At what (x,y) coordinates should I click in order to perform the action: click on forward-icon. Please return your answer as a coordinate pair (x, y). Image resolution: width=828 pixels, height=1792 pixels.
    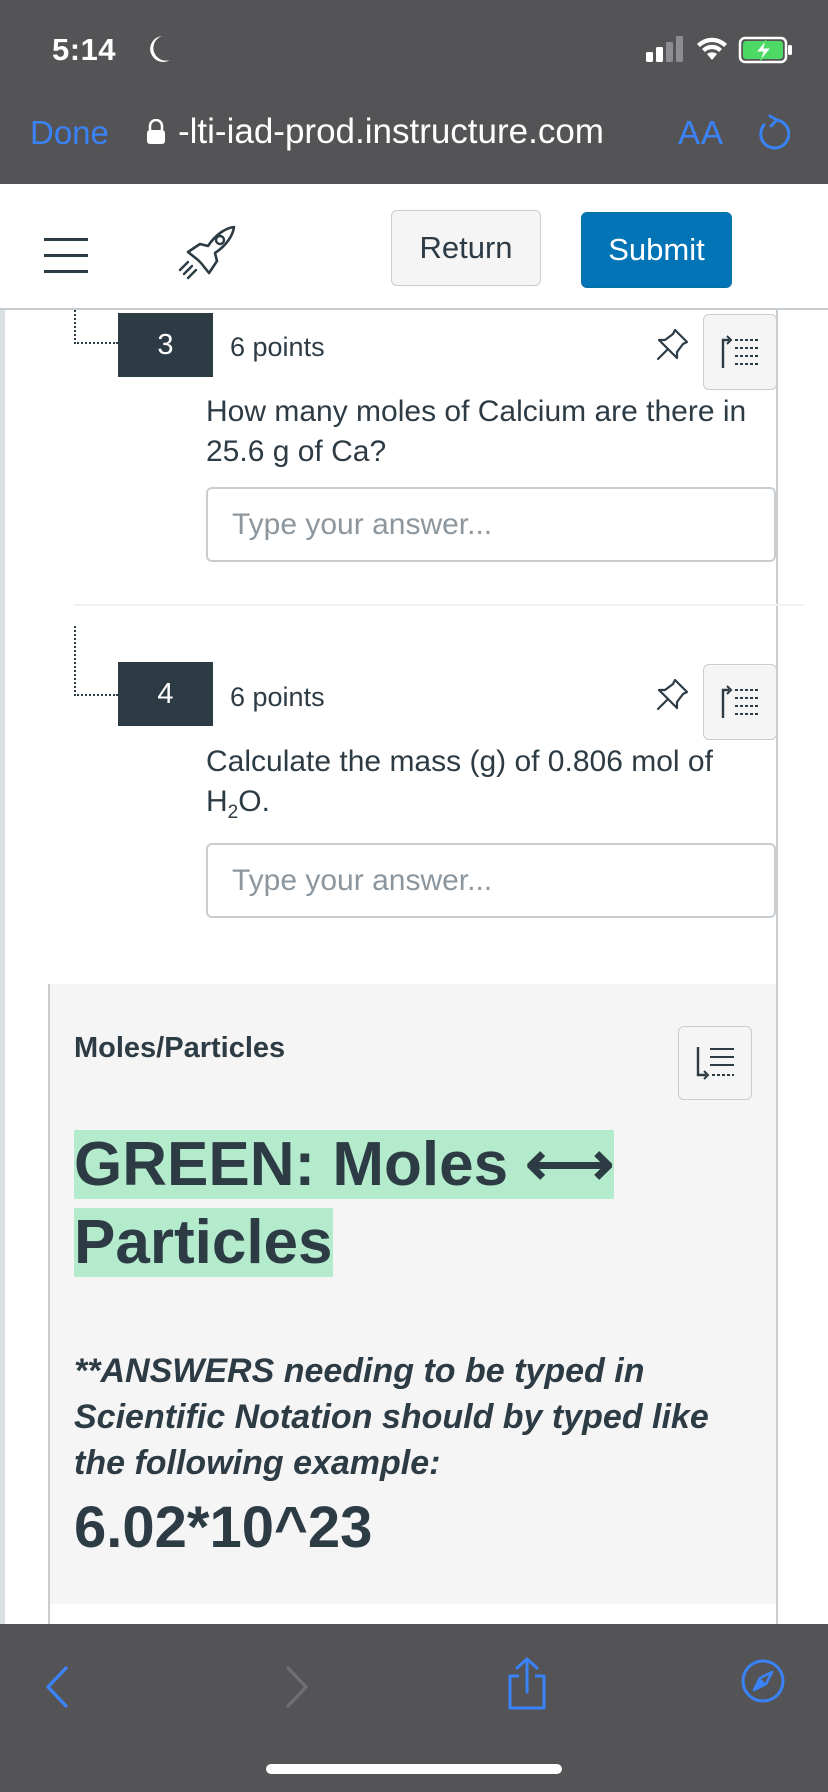
    Looking at the image, I should click on (297, 1687).